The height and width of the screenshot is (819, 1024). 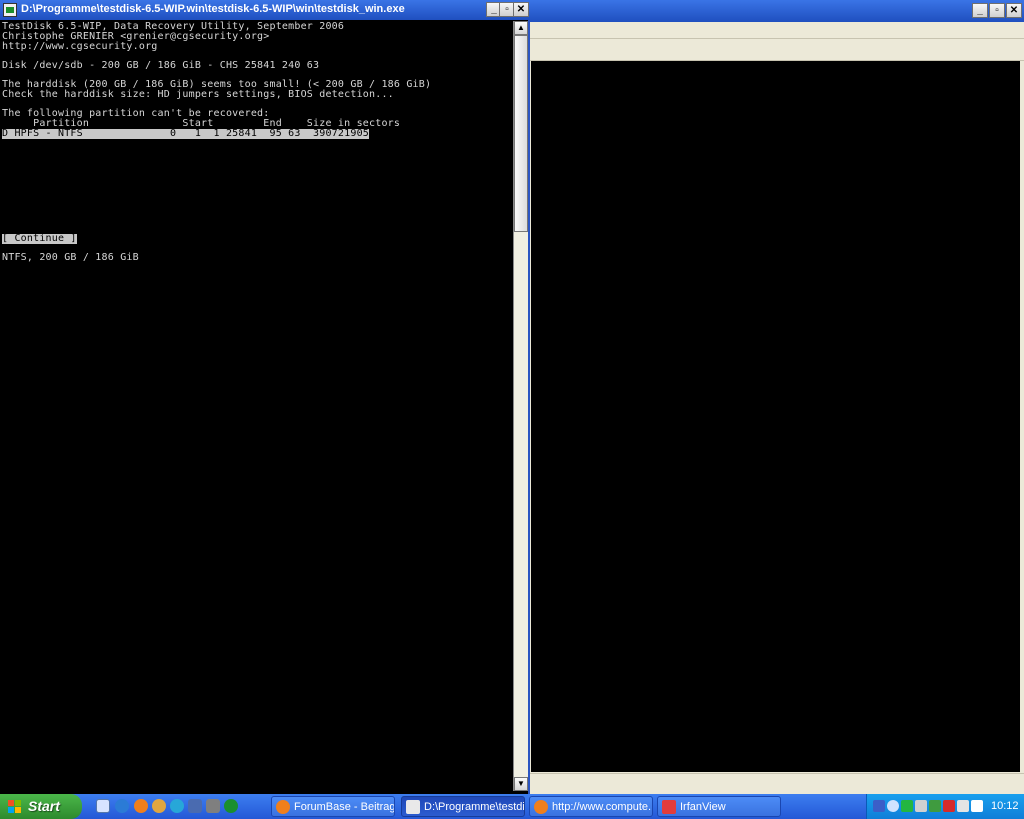 What do you see at coordinates (520, 406) in the screenshot?
I see `console-scrollbar: ▲ ▼` at bounding box center [520, 406].